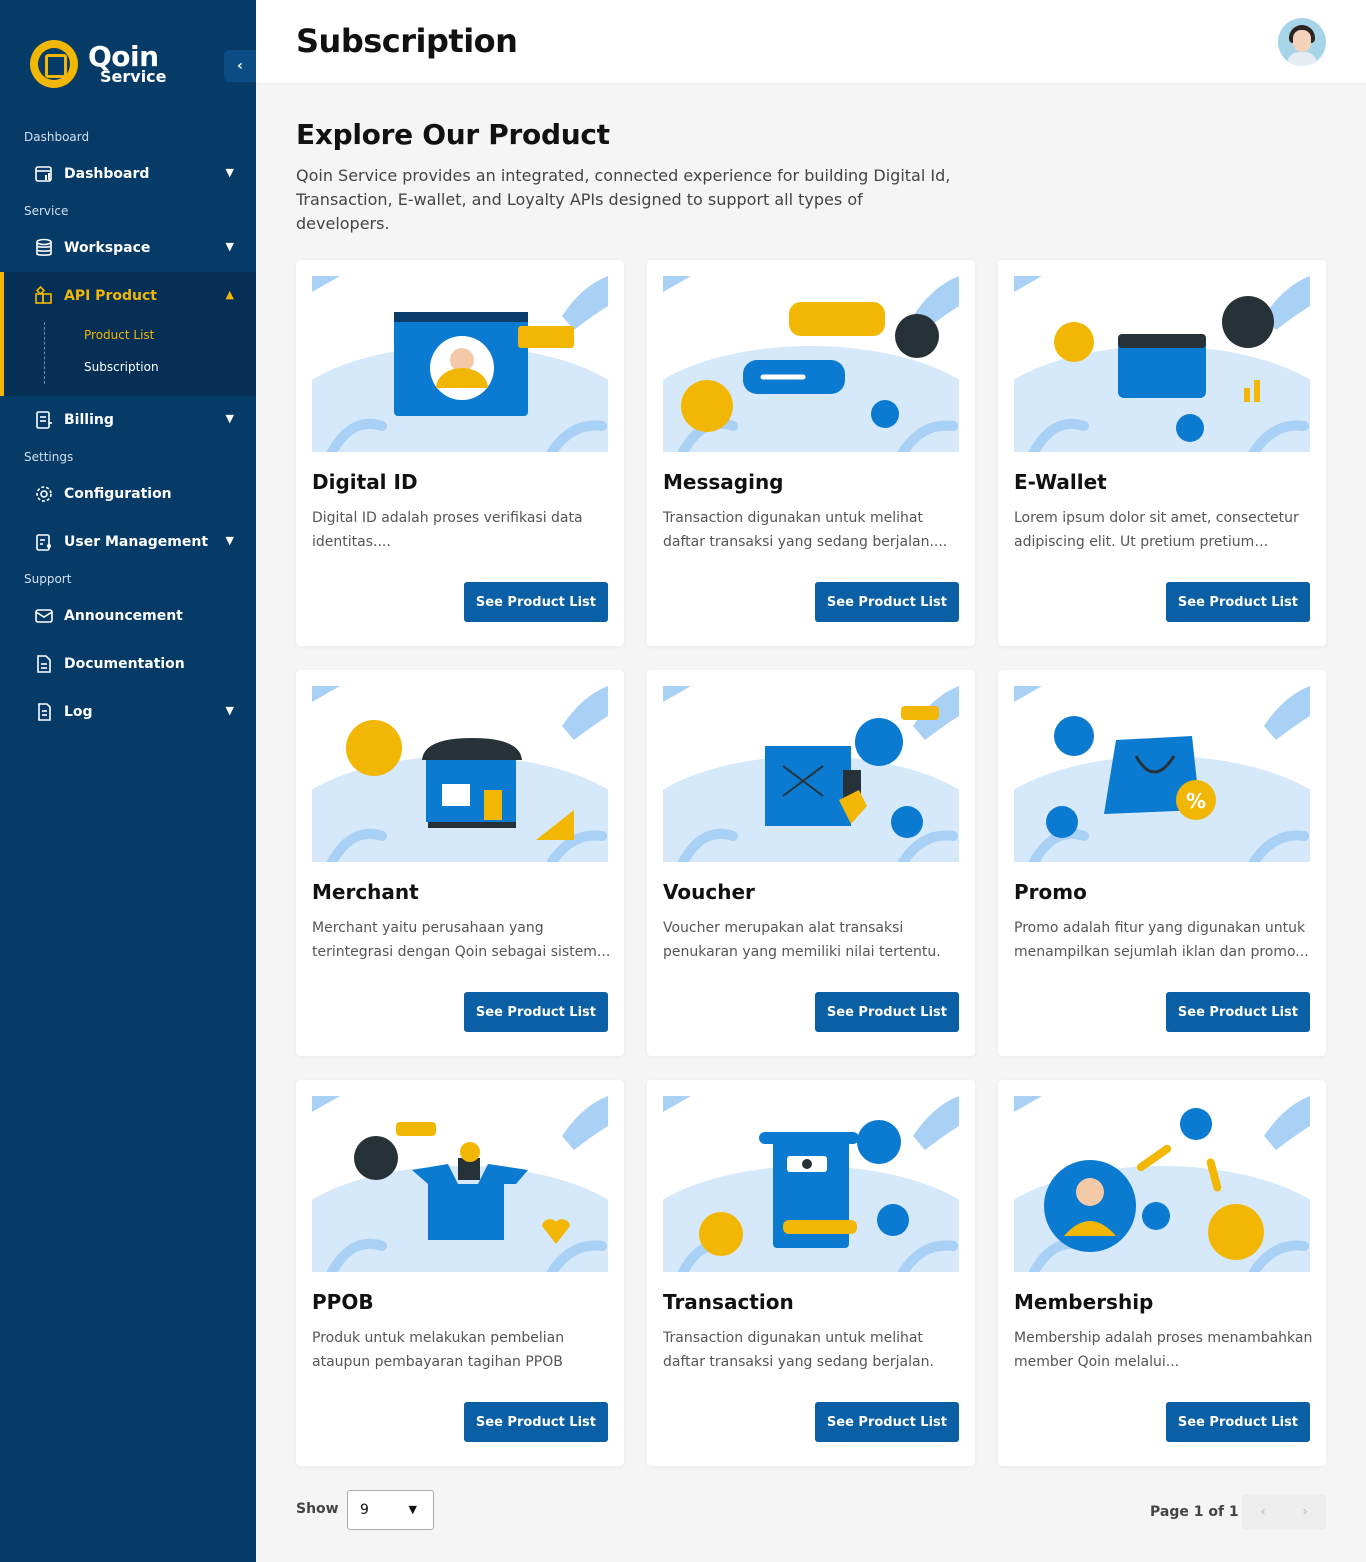  What do you see at coordinates (46, 211) in the screenshot?
I see `section-title-service: Service` at bounding box center [46, 211].